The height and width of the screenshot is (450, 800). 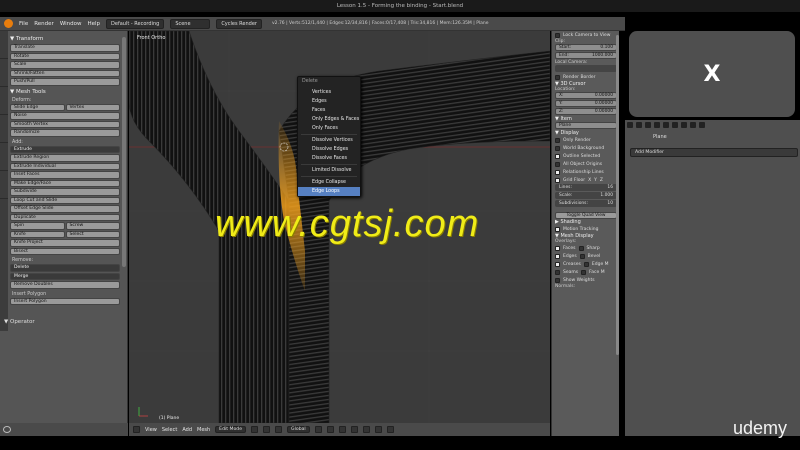 I want to click on grid-scale-field: Scale: 1.000, so click(x=586, y=195).